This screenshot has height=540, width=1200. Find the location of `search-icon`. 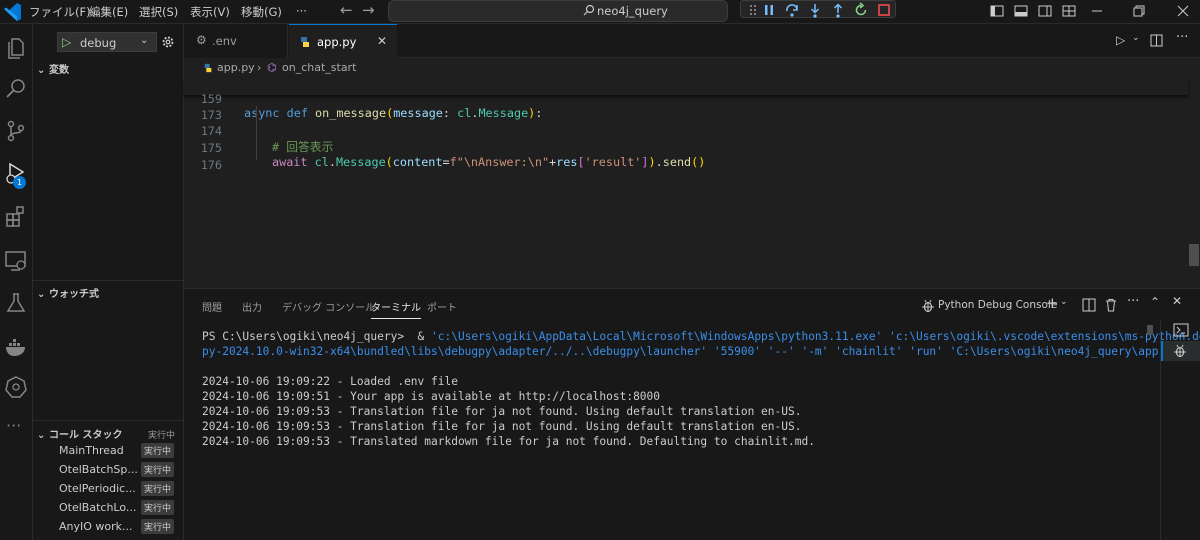

search-icon is located at coordinates (589, 10).